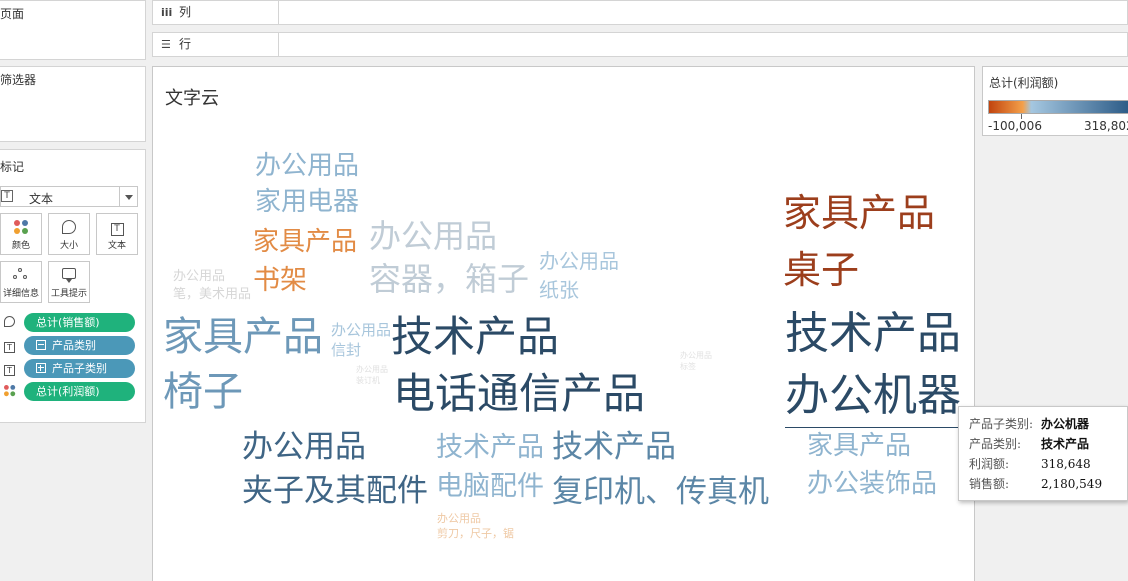 The width and height of the screenshot is (1128, 581). Describe the element at coordinates (20, 294) in the screenshot. I see `detail-button-label: 详细信息` at that location.